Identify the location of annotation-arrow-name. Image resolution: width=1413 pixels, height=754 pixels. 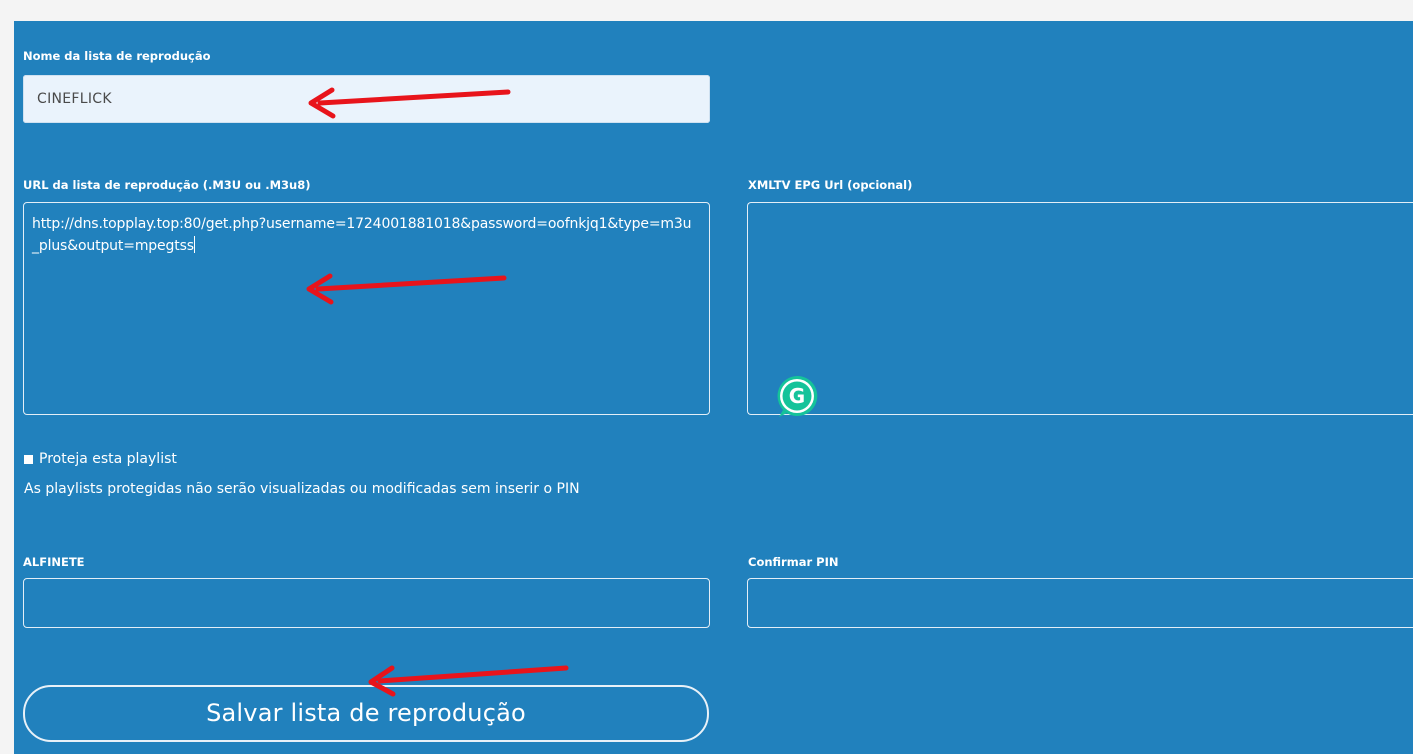
(409, 103).